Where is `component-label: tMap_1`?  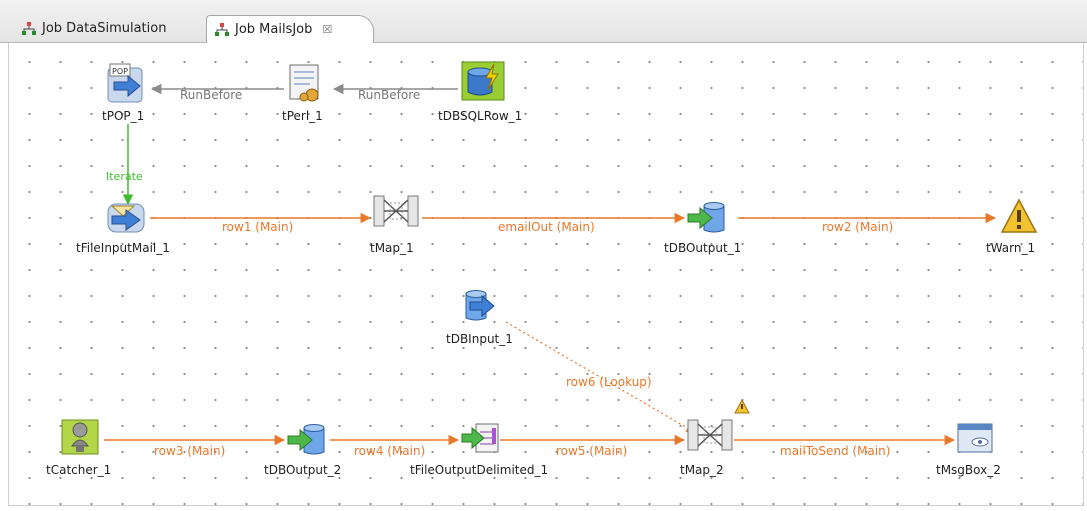 component-label: tMap_1 is located at coordinates (392, 248).